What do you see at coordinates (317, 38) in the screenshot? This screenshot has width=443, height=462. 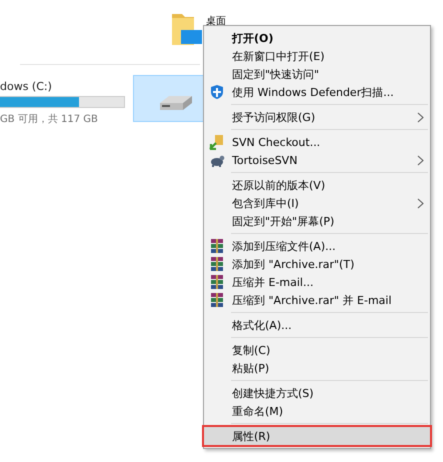 I see `menu-item: 打开(O)` at bounding box center [317, 38].